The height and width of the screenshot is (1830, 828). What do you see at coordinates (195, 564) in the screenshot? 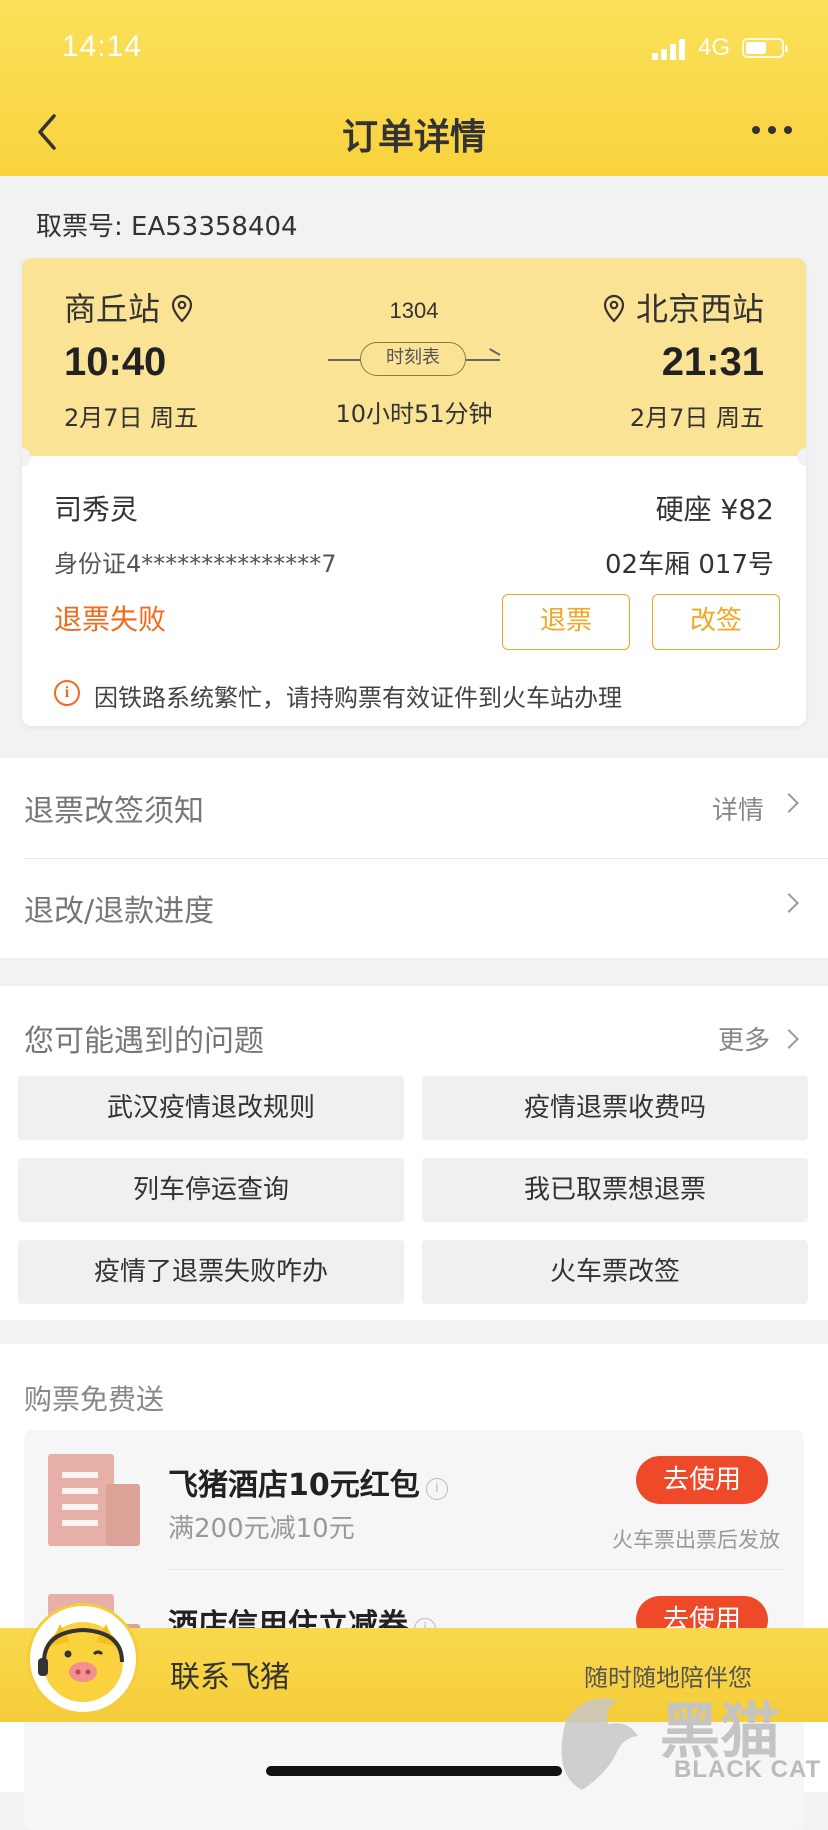
I see `id-card-number: 身份证4***************7` at bounding box center [195, 564].